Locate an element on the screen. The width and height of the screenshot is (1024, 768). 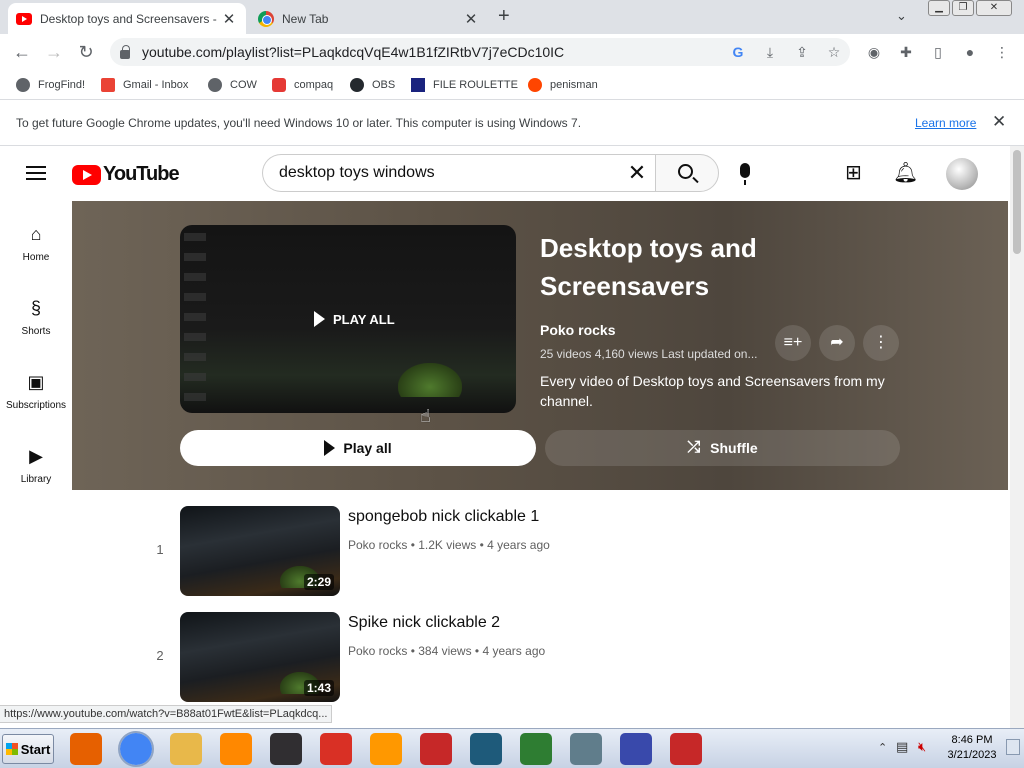
play-all-button: Play all is located at coordinates (358, 448).